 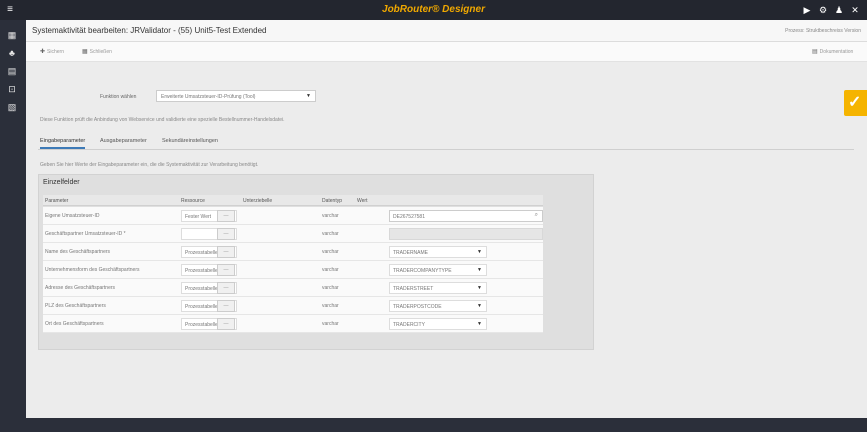 What do you see at coordinates (12, 107) in the screenshot?
I see `report-icon: ▧` at bounding box center [12, 107].